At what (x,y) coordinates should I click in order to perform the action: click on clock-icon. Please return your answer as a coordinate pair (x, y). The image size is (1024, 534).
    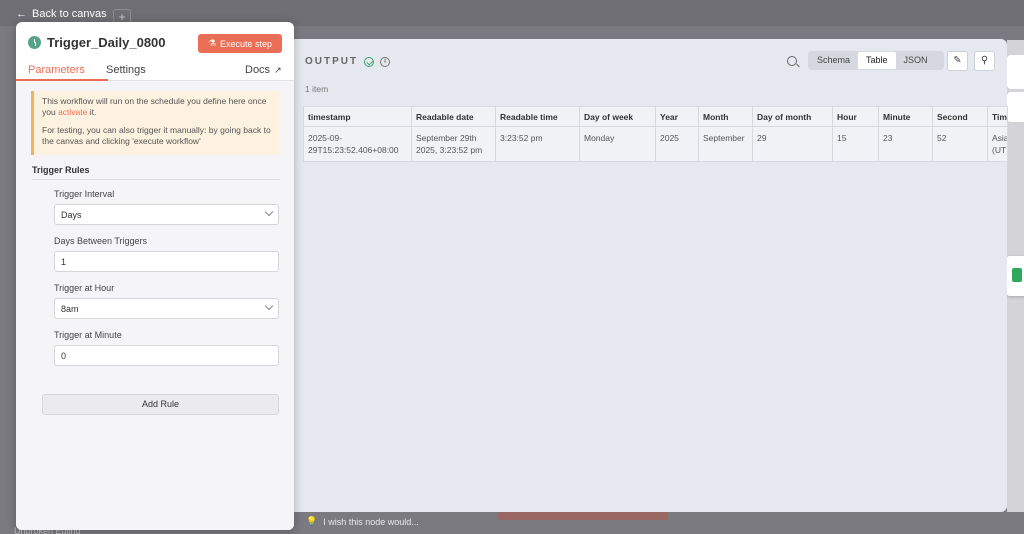
    Looking at the image, I should click on (34, 42).